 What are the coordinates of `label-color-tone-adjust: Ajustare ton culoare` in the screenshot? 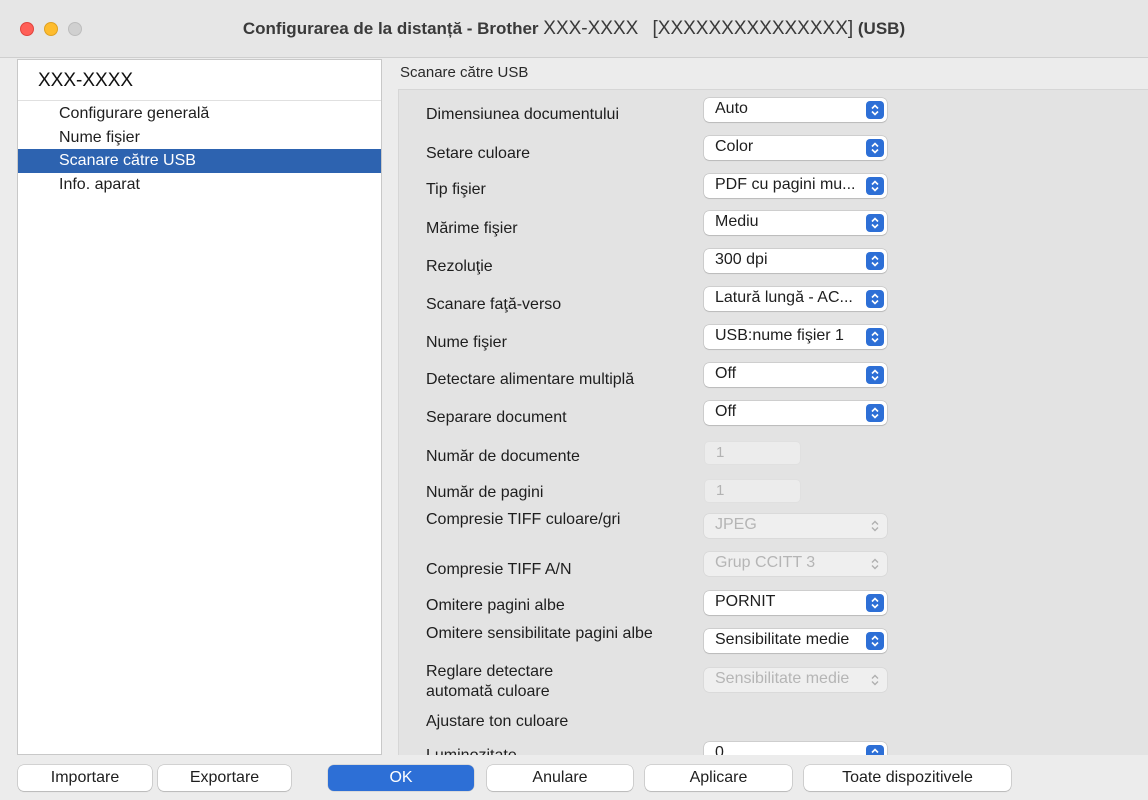 It's located at (497, 721).